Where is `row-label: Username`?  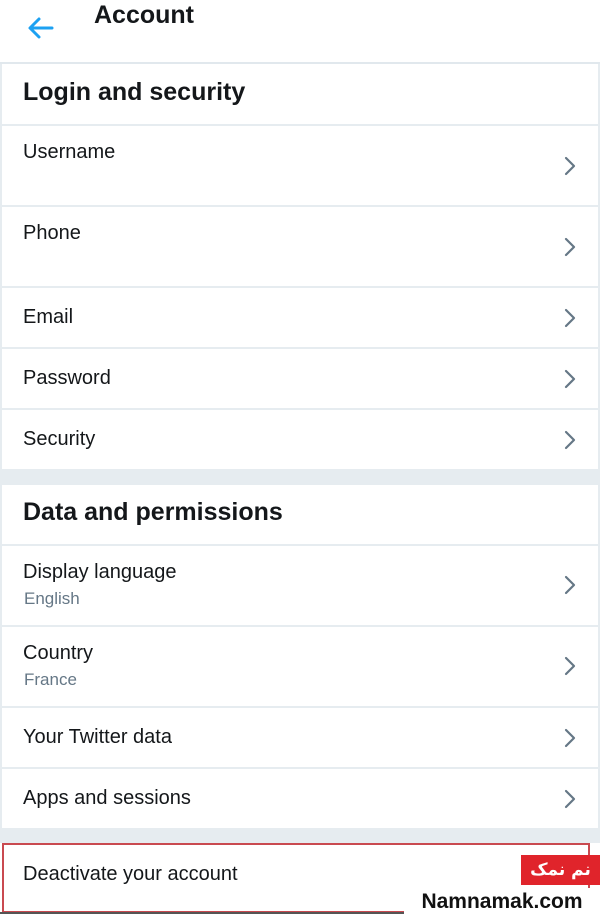
row-label: Username is located at coordinates (69, 152).